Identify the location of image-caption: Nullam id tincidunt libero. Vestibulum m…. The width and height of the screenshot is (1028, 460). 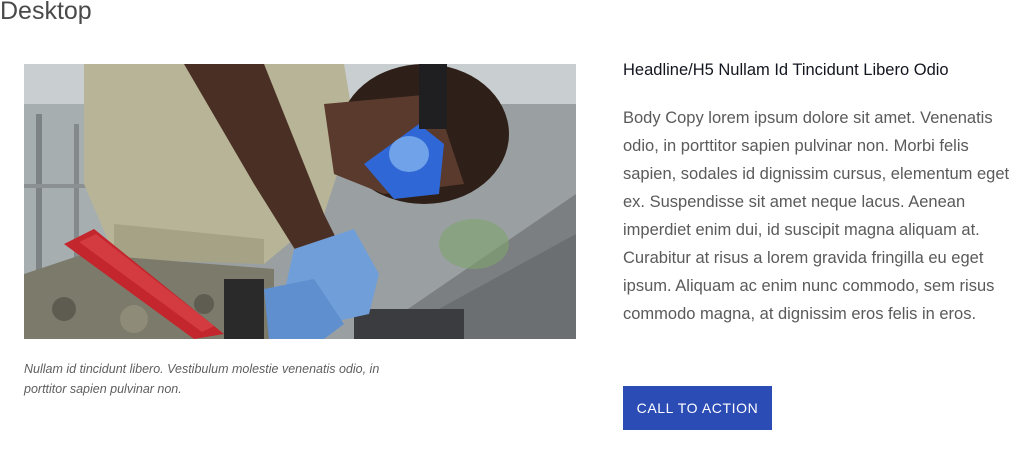
(202, 379).